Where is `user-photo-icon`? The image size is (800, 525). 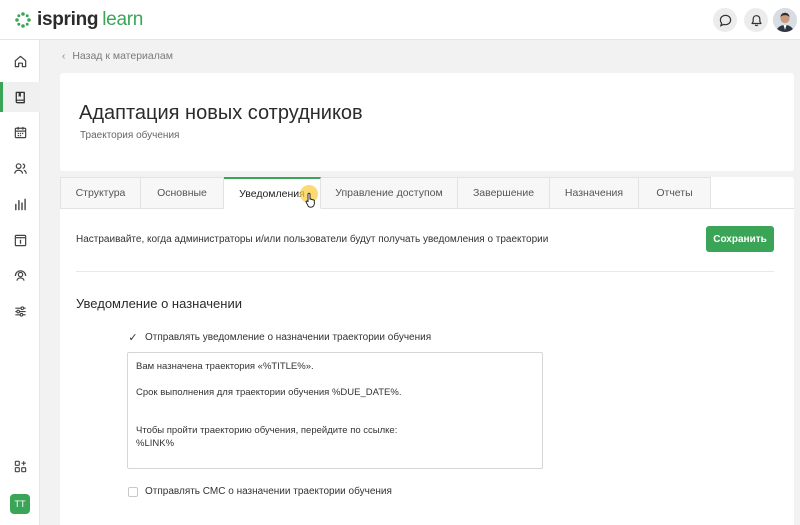 user-photo-icon is located at coordinates (785, 20).